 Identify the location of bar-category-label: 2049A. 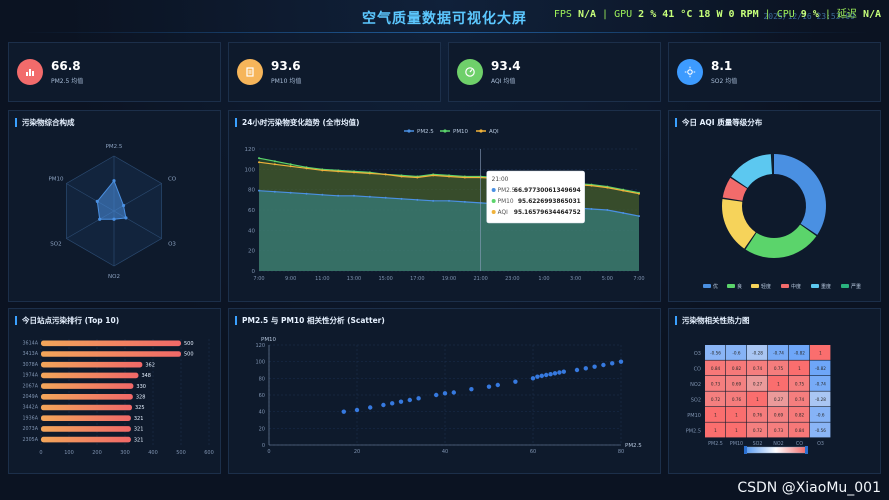
(31, 397).